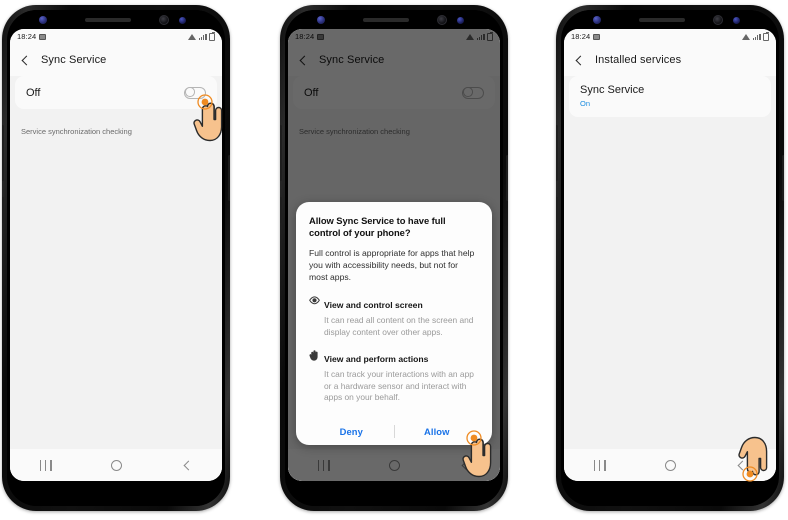 The height and width of the screenshot is (520, 788). I want to click on service-name: Sync Service, so click(612, 90).